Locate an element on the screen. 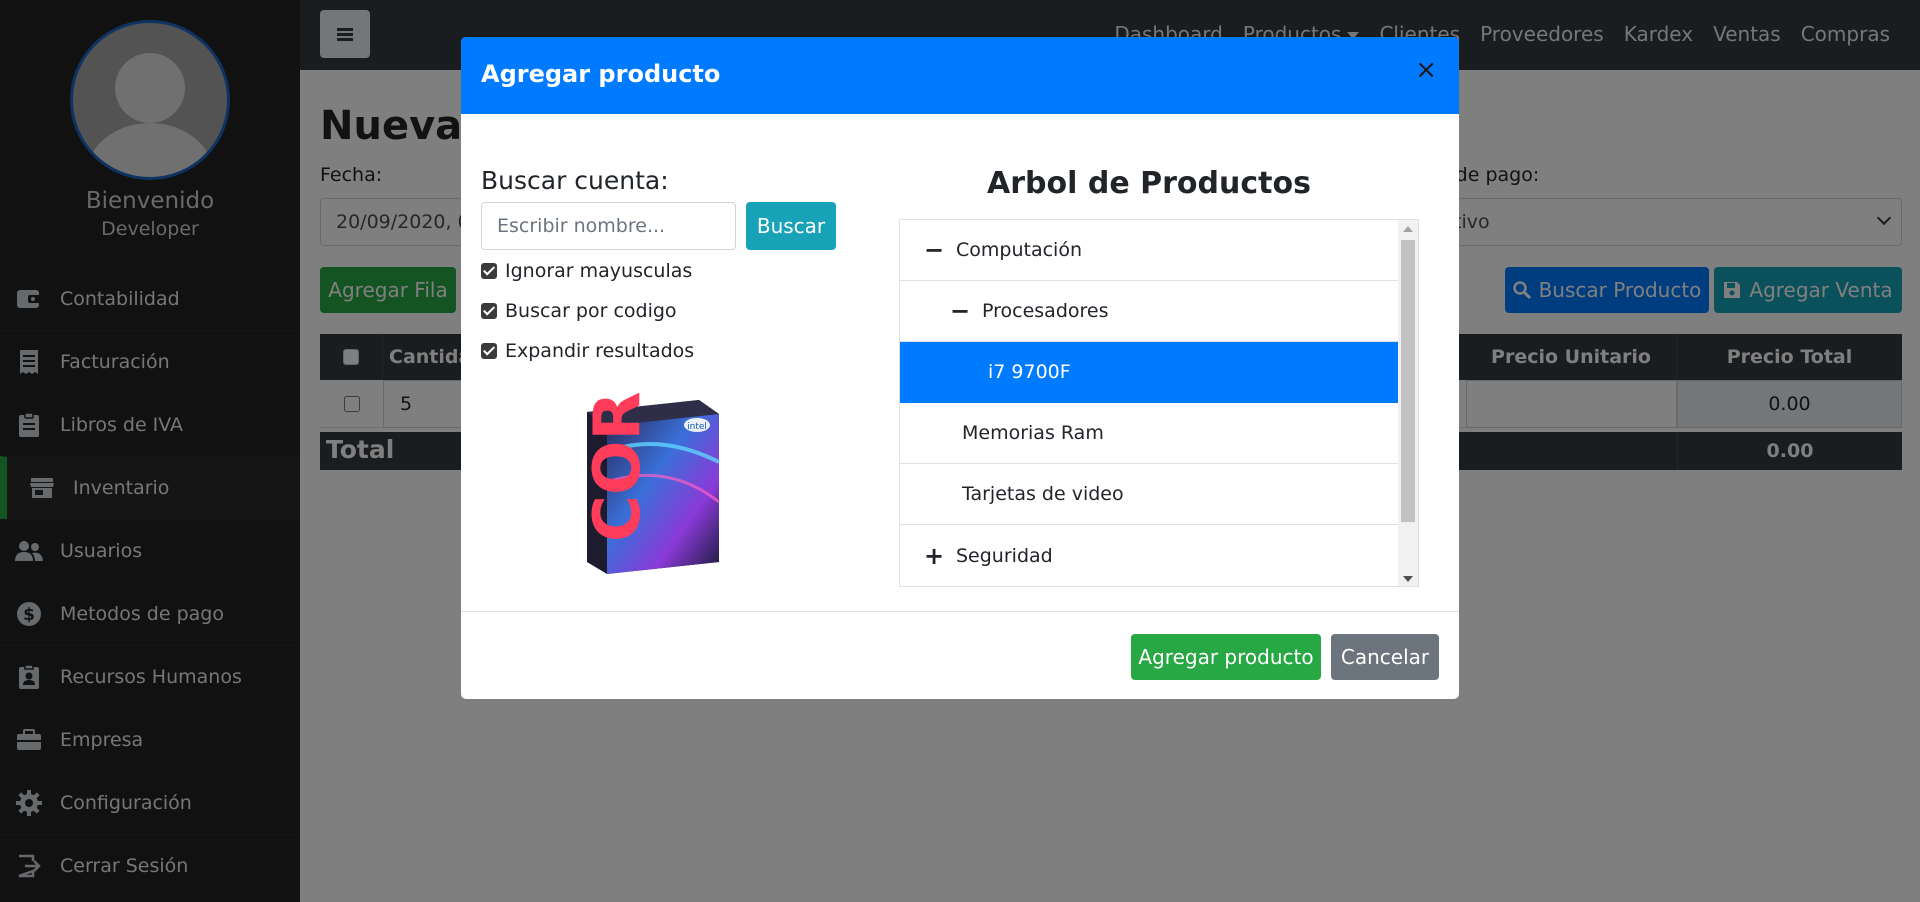  checkbox-label: Buscar por codigo is located at coordinates (591, 311).